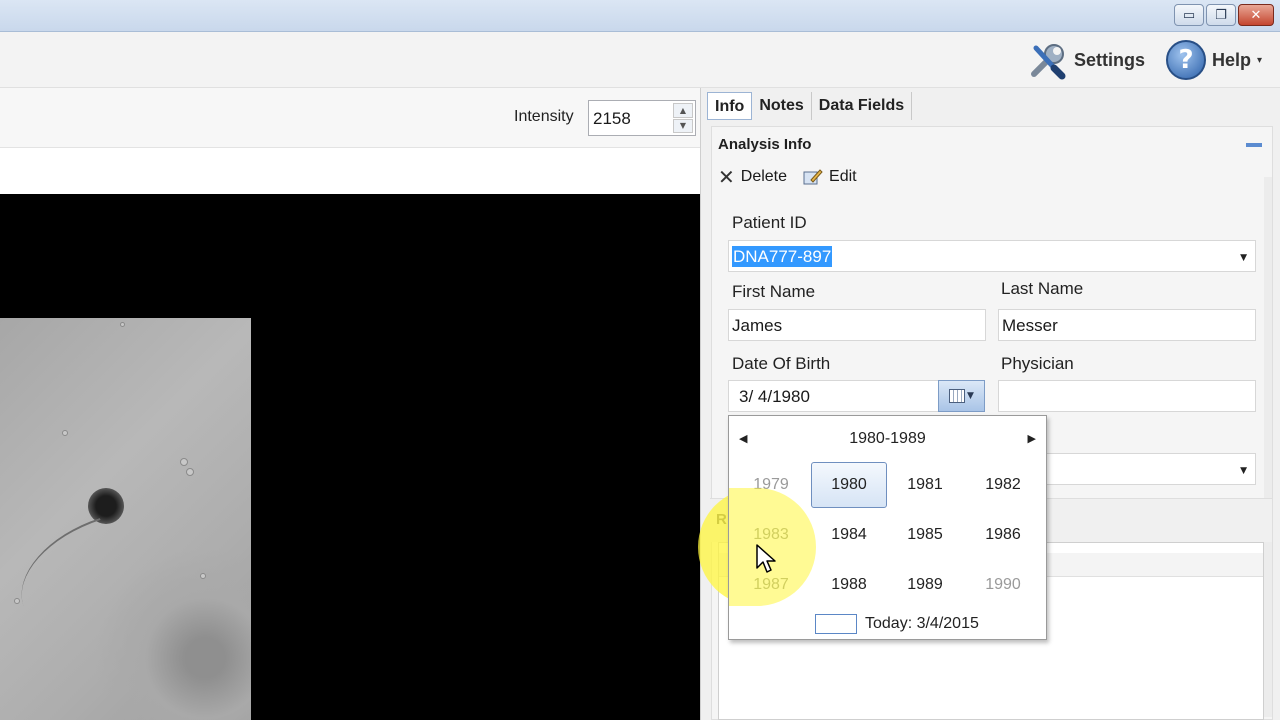 Image resolution: width=1280 pixels, height=720 pixels. Describe the element at coordinates (612, 119) in the screenshot. I see `intensity-value: 2158` at that location.